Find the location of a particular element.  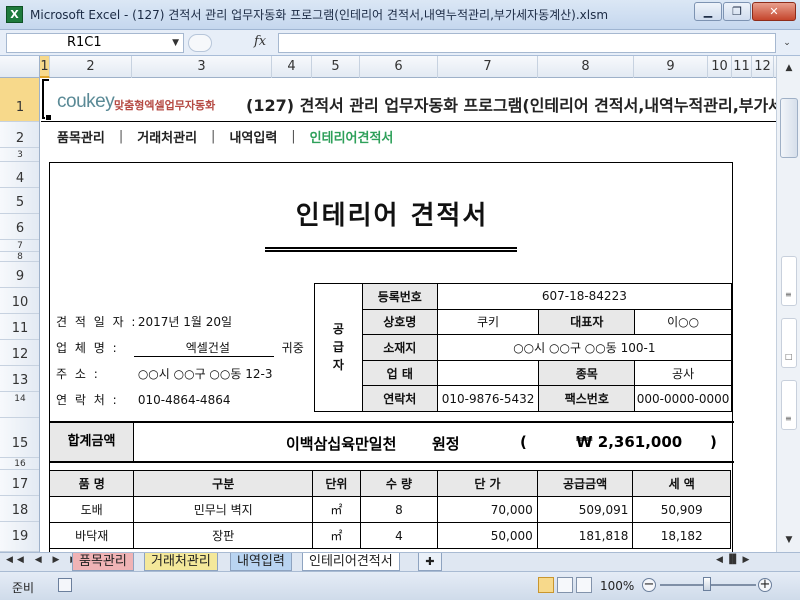

column-header: 12 is located at coordinates (763, 67).